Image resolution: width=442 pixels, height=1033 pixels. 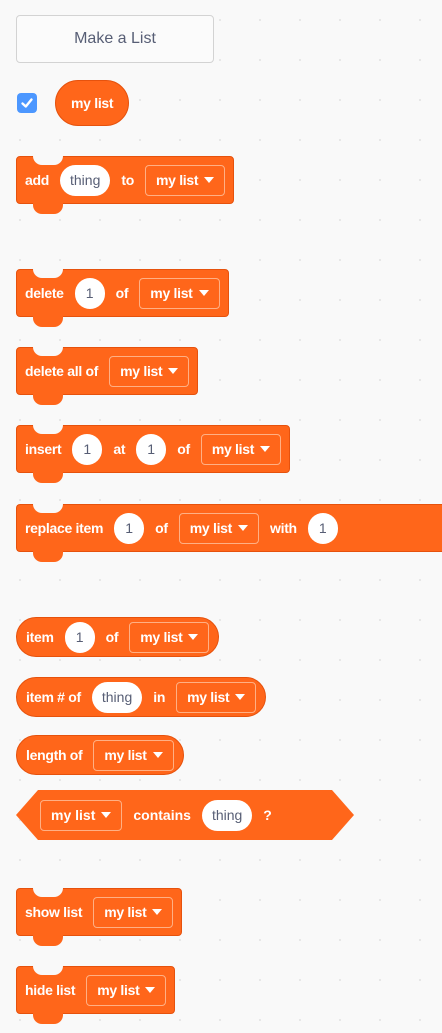 I want to click on make-a-list-button: Make a List, so click(x=115, y=39).